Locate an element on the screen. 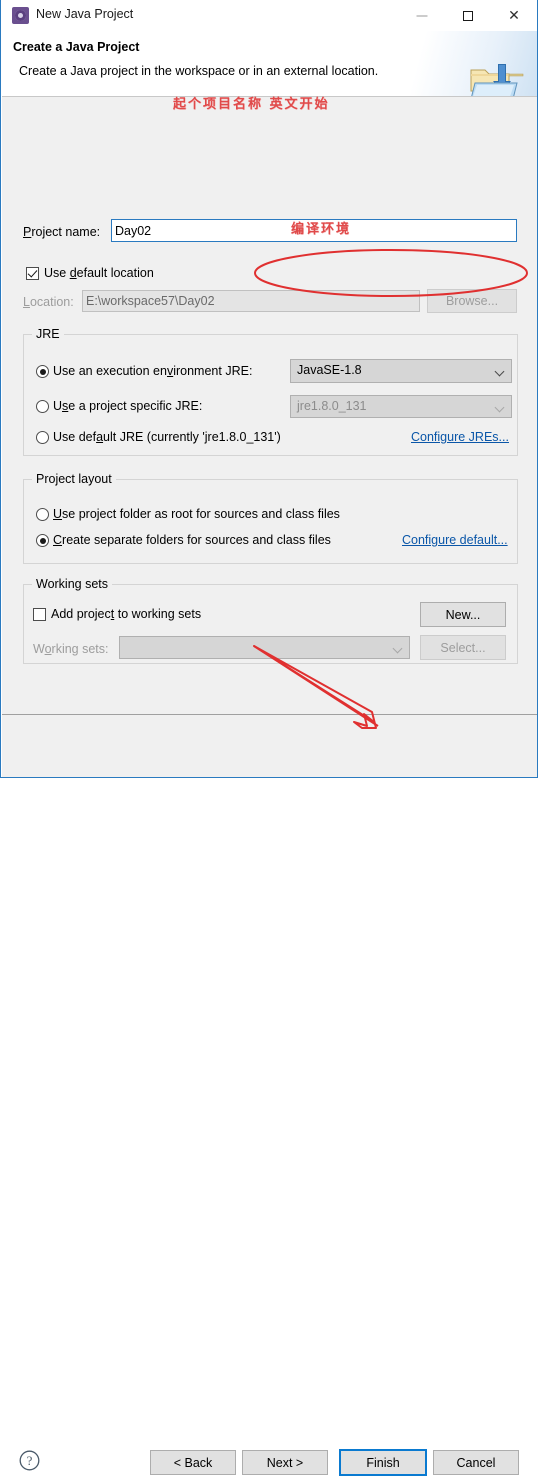 The width and height of the screenshot is (538, 1476). add-project-to-working-sets-checkbox is located at coordinates (39, 614).